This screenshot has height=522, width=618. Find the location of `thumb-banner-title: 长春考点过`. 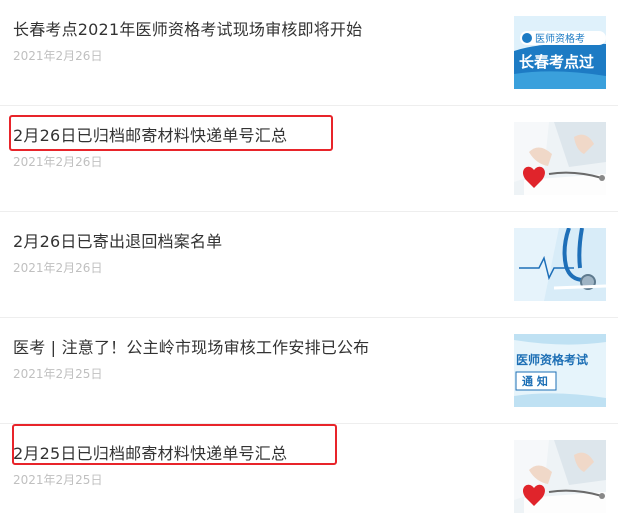

thumb-banner-title: 长春考点过 is located at coordinates (556, 62).